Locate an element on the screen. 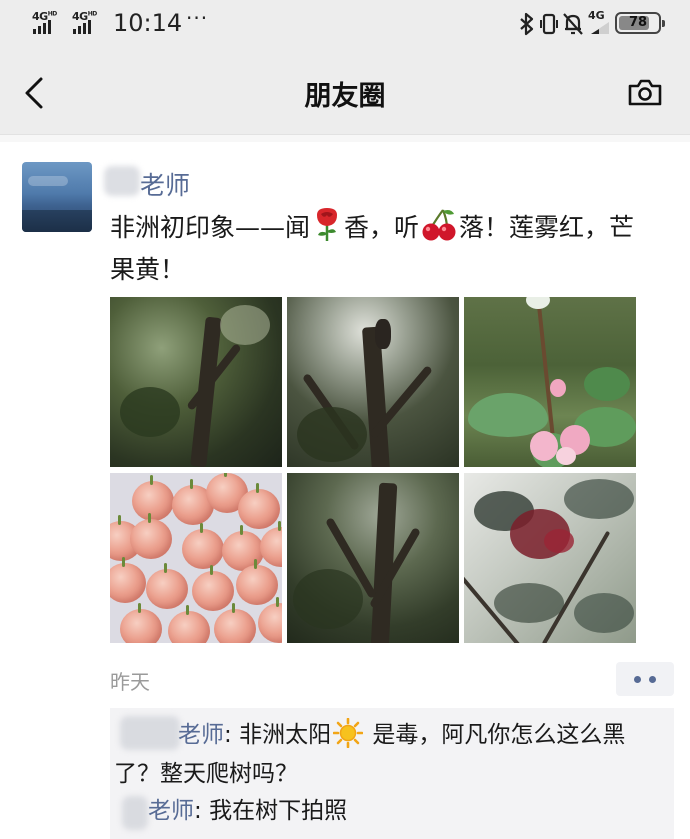 The width and height of the screenshot is (690, 839). comment-item: 老师: 非洲太阳 是毒，阿凡你怎么这么黑了？整天爬树吗？ is located at coordinates (392, 755).